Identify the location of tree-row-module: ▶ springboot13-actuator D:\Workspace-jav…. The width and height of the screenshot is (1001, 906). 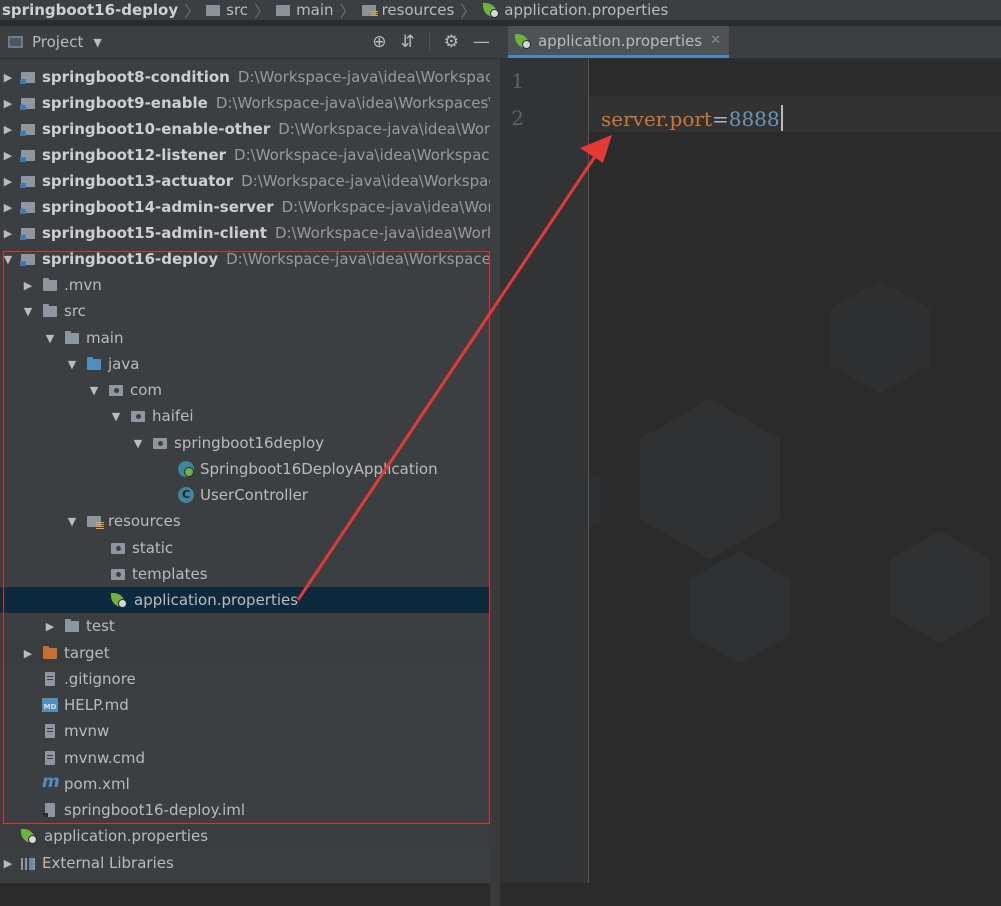
(245, 181).